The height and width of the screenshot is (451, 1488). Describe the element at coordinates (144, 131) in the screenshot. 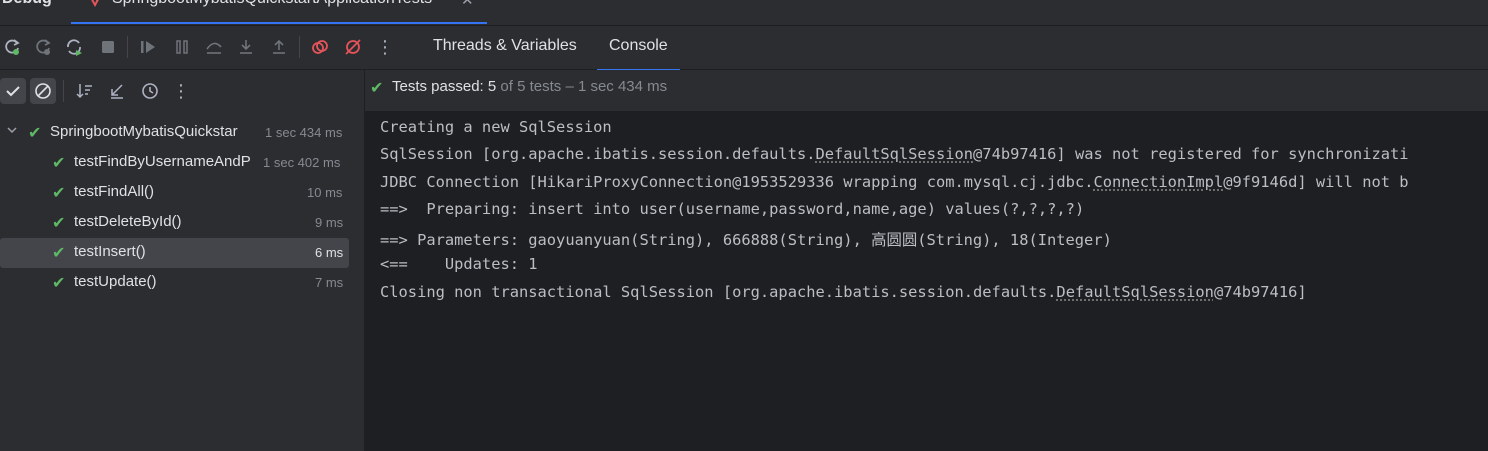

I see `tree-root-label: SpringbootMybatisQuickstar` at that location.